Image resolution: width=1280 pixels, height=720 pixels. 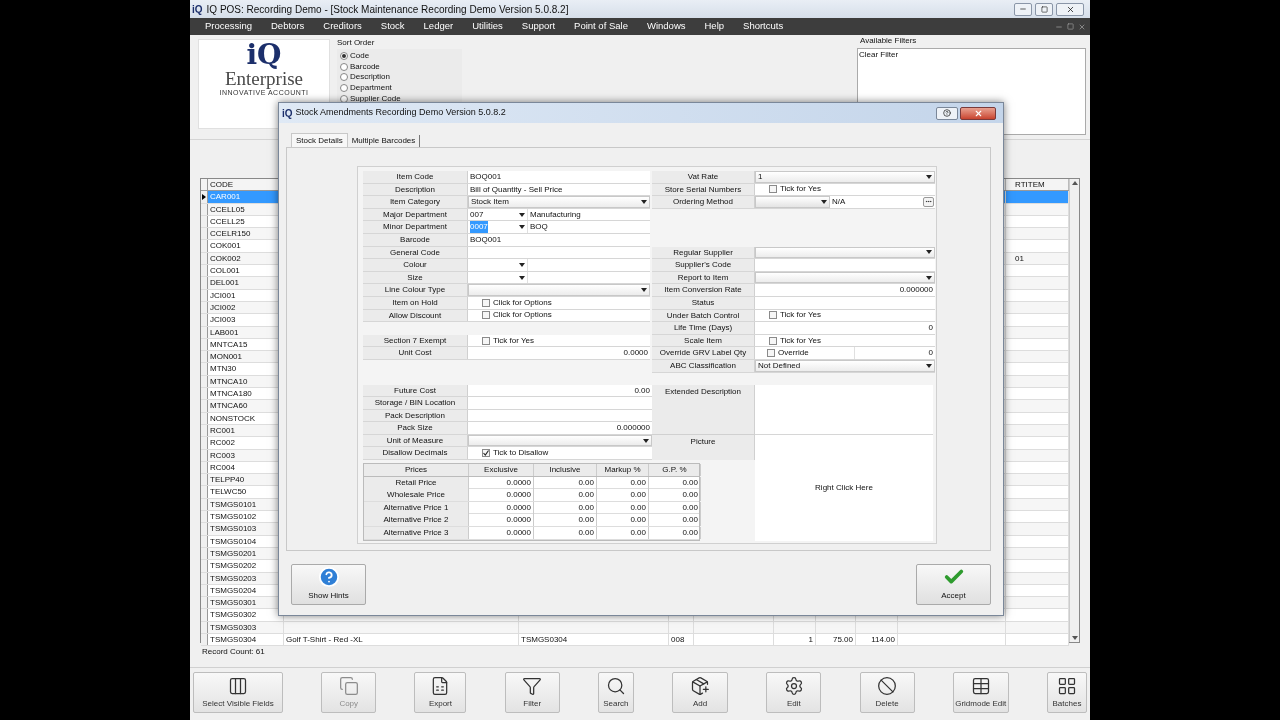 I want to click on menu-item: Stock, so click(x=392, y=26).